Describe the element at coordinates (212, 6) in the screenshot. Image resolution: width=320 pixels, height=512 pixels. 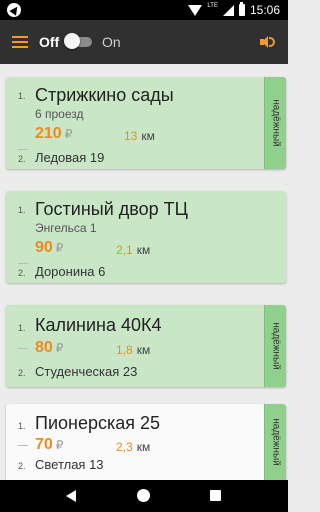
I see `lte-indicator: LTE` at that location.